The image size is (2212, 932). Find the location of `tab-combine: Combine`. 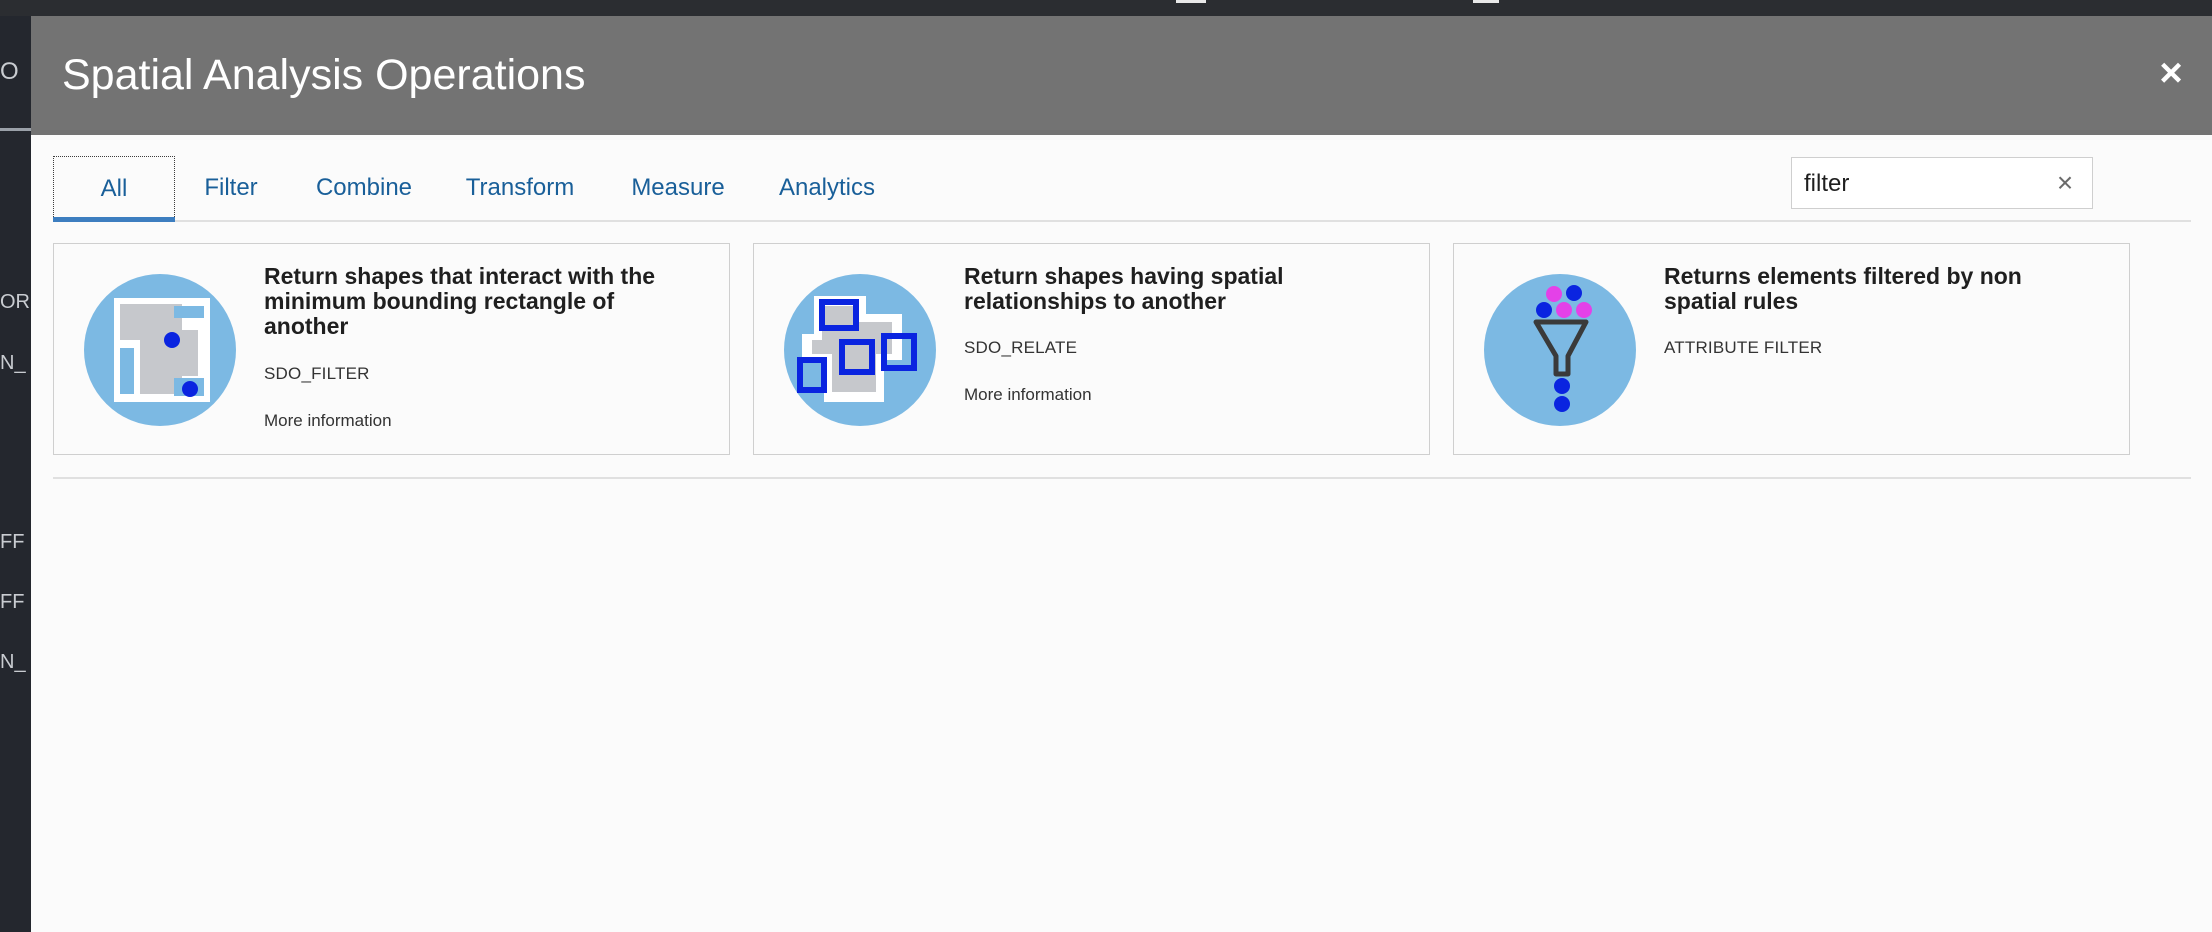

tab-combine: Combine is located at coordinates (364, 187).